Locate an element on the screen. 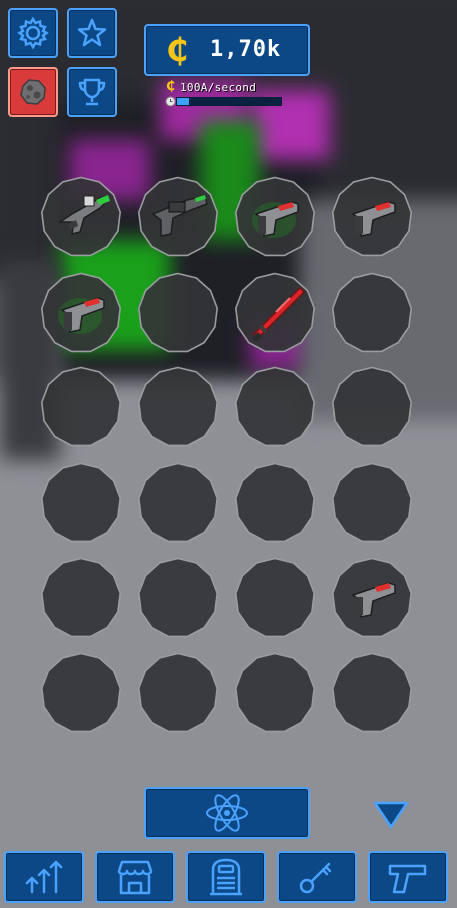  upgrades-tab is located at coordinates (44, 877).